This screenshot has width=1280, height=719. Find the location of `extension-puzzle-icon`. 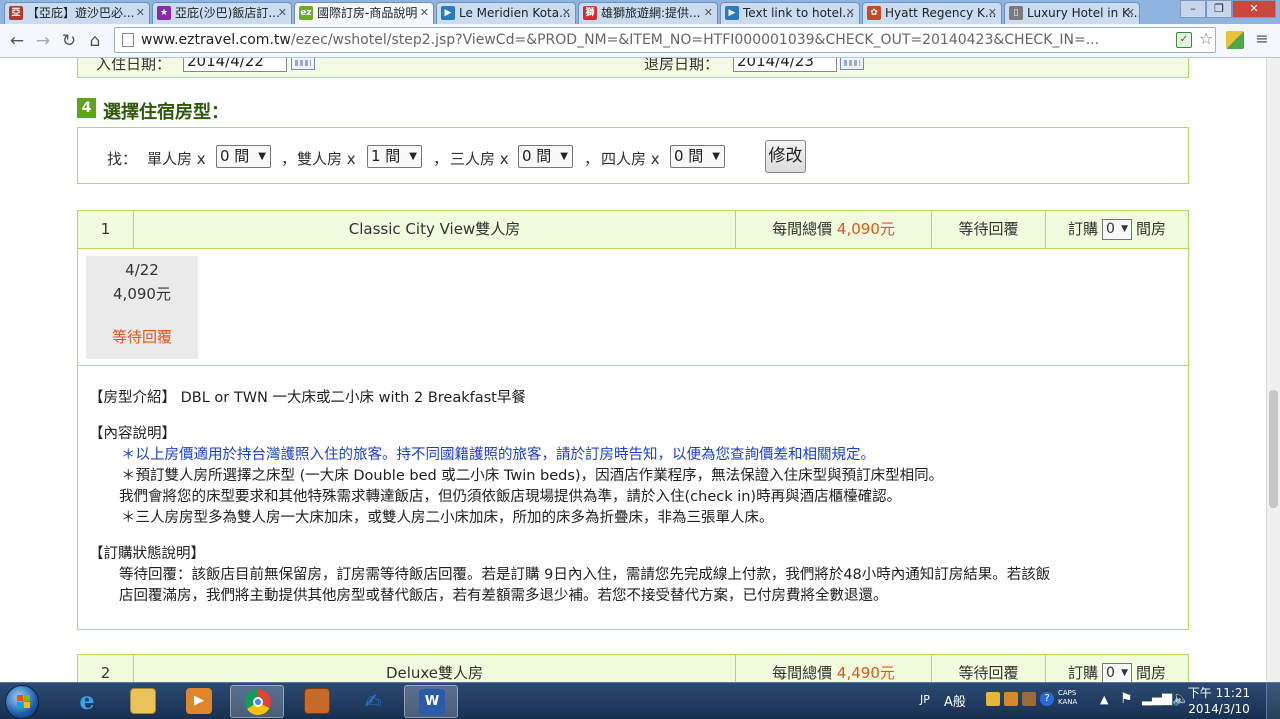

extension-puzzle-icon is located at coordinates (1235, 40).